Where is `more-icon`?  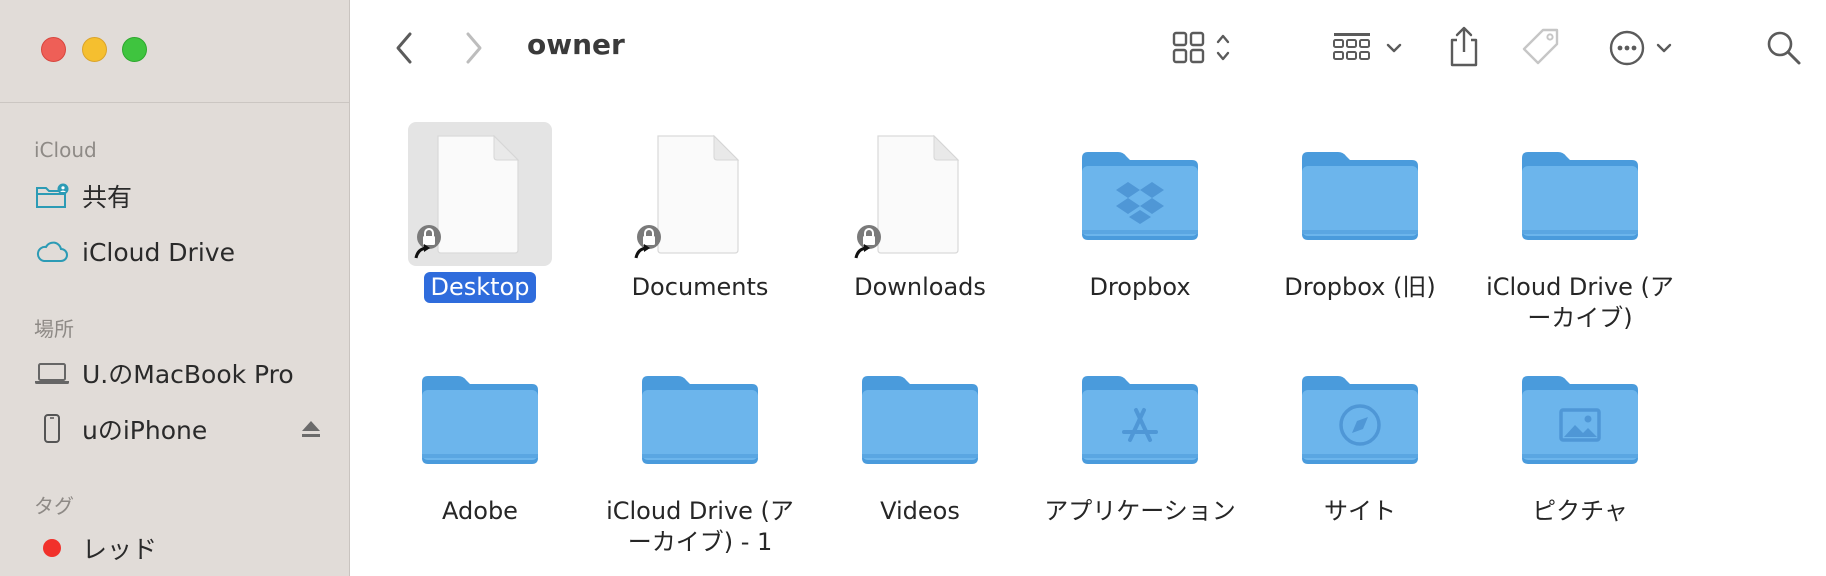
more-icon is located at coordinates (1643, 50).